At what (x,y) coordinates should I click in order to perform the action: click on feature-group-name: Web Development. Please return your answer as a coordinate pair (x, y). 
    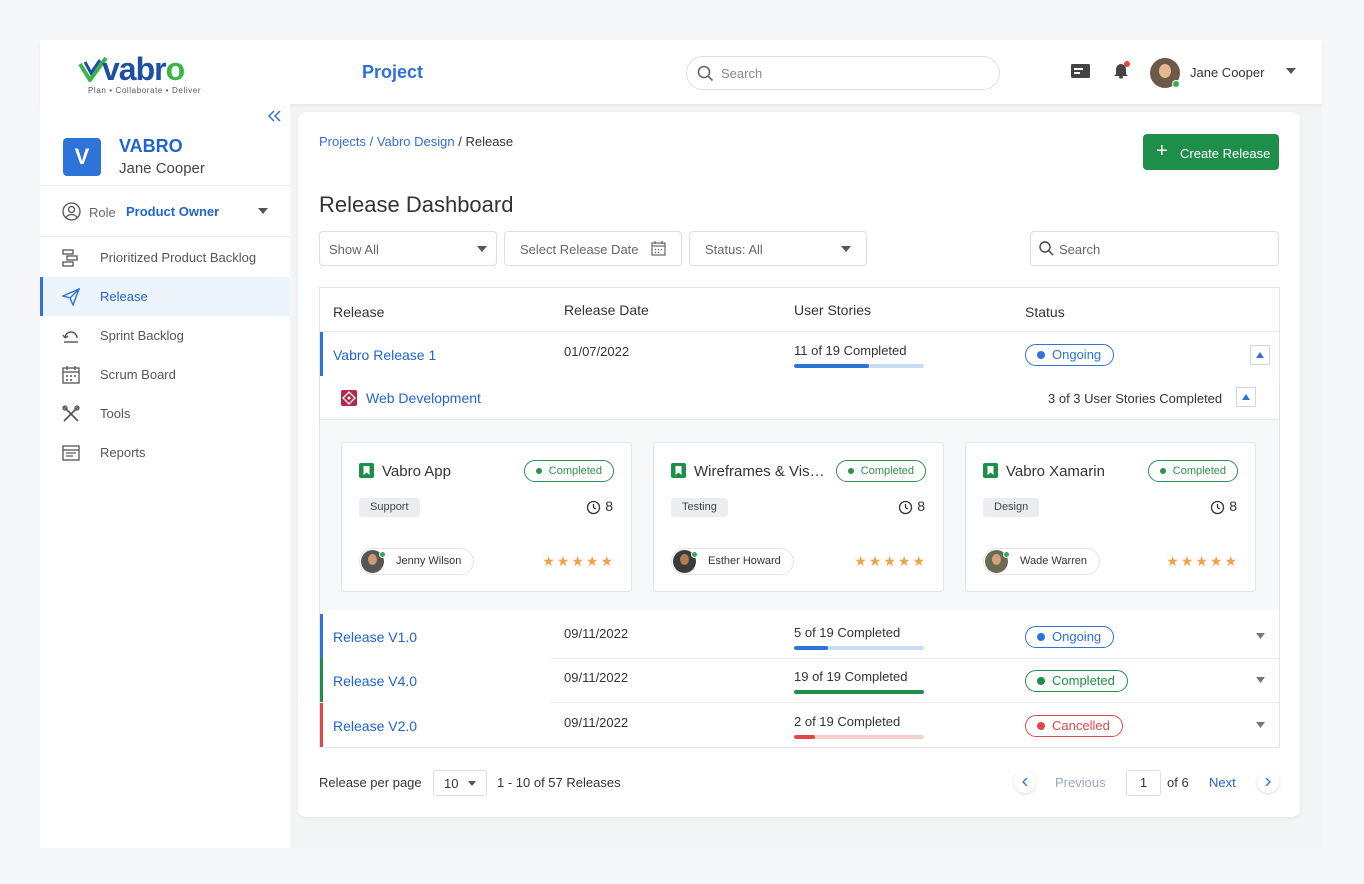
    Looking at the image, I should click on (423, 398).